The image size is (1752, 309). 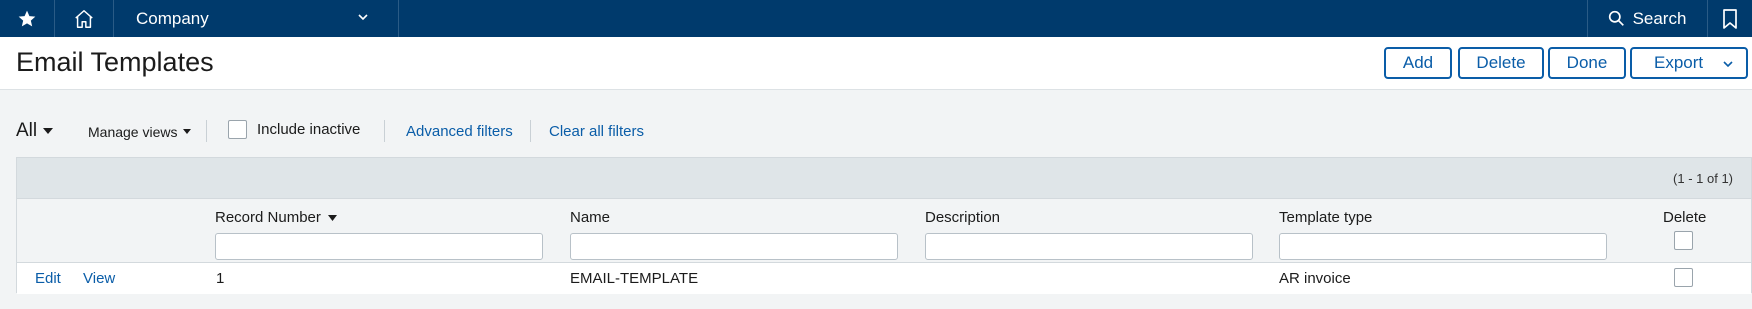 I want to click on row-delete-checkbox, so click(x=1683, y=277).